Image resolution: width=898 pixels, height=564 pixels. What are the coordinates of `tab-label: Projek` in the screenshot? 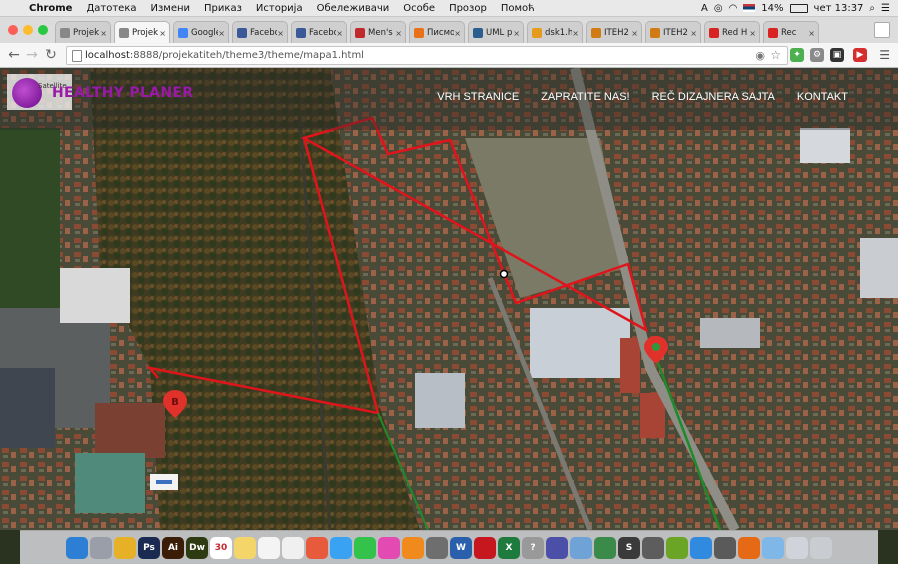 It's located at (86, 33).